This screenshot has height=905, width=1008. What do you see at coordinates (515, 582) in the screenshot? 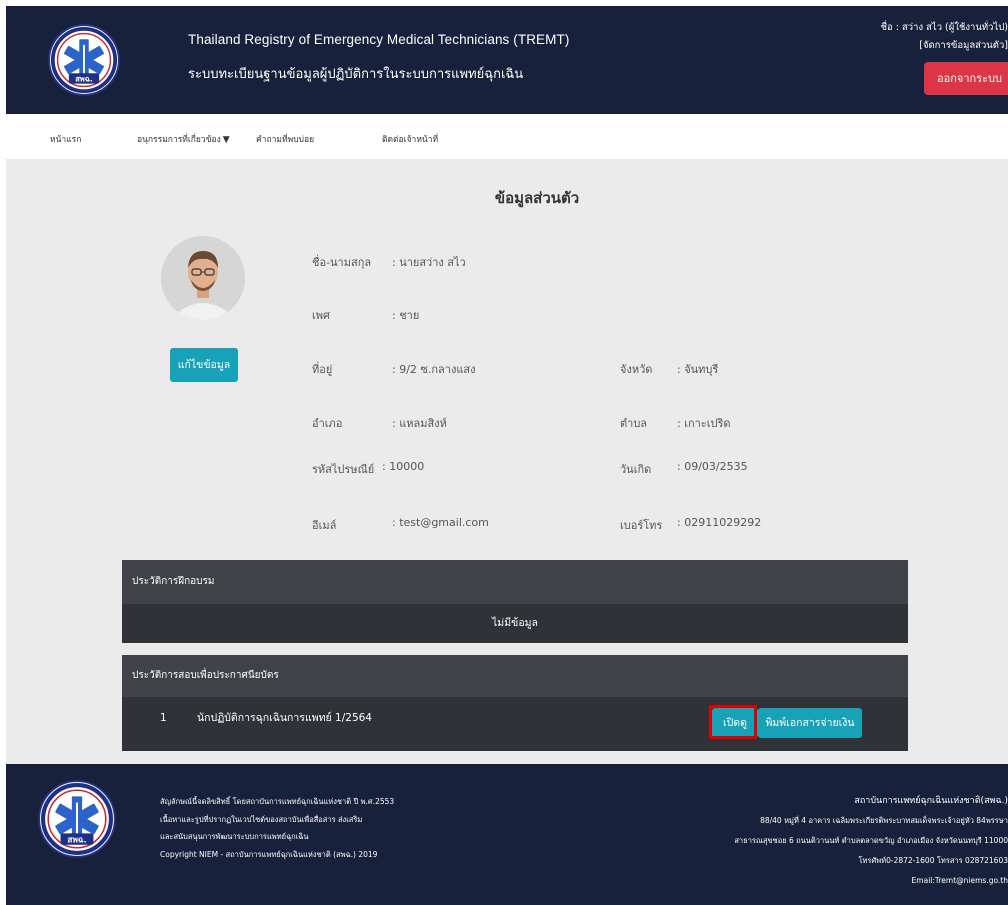
I see `training-history-header: ประวัติการฝึกอบรม` at bounding box center [515, 582].